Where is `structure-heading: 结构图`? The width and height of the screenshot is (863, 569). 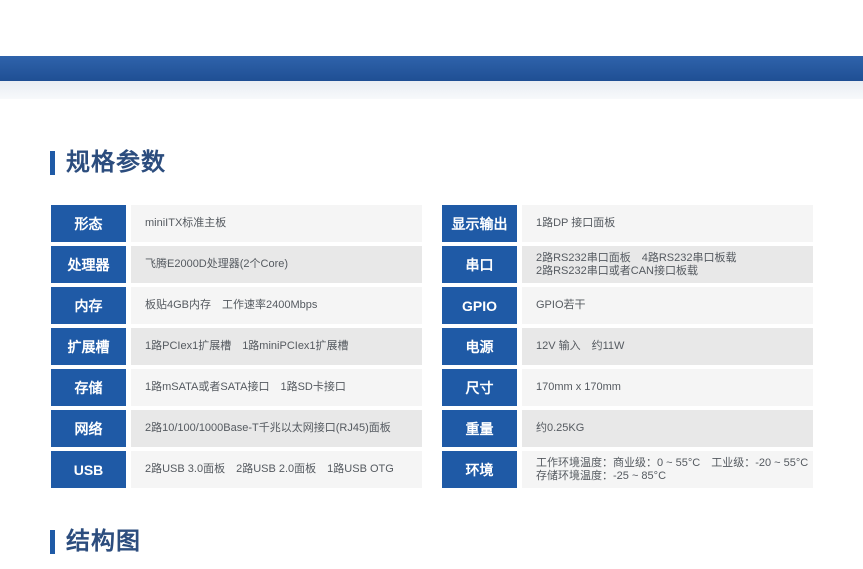 structure-heading: 结构图 is located at coordinates (95, 542).